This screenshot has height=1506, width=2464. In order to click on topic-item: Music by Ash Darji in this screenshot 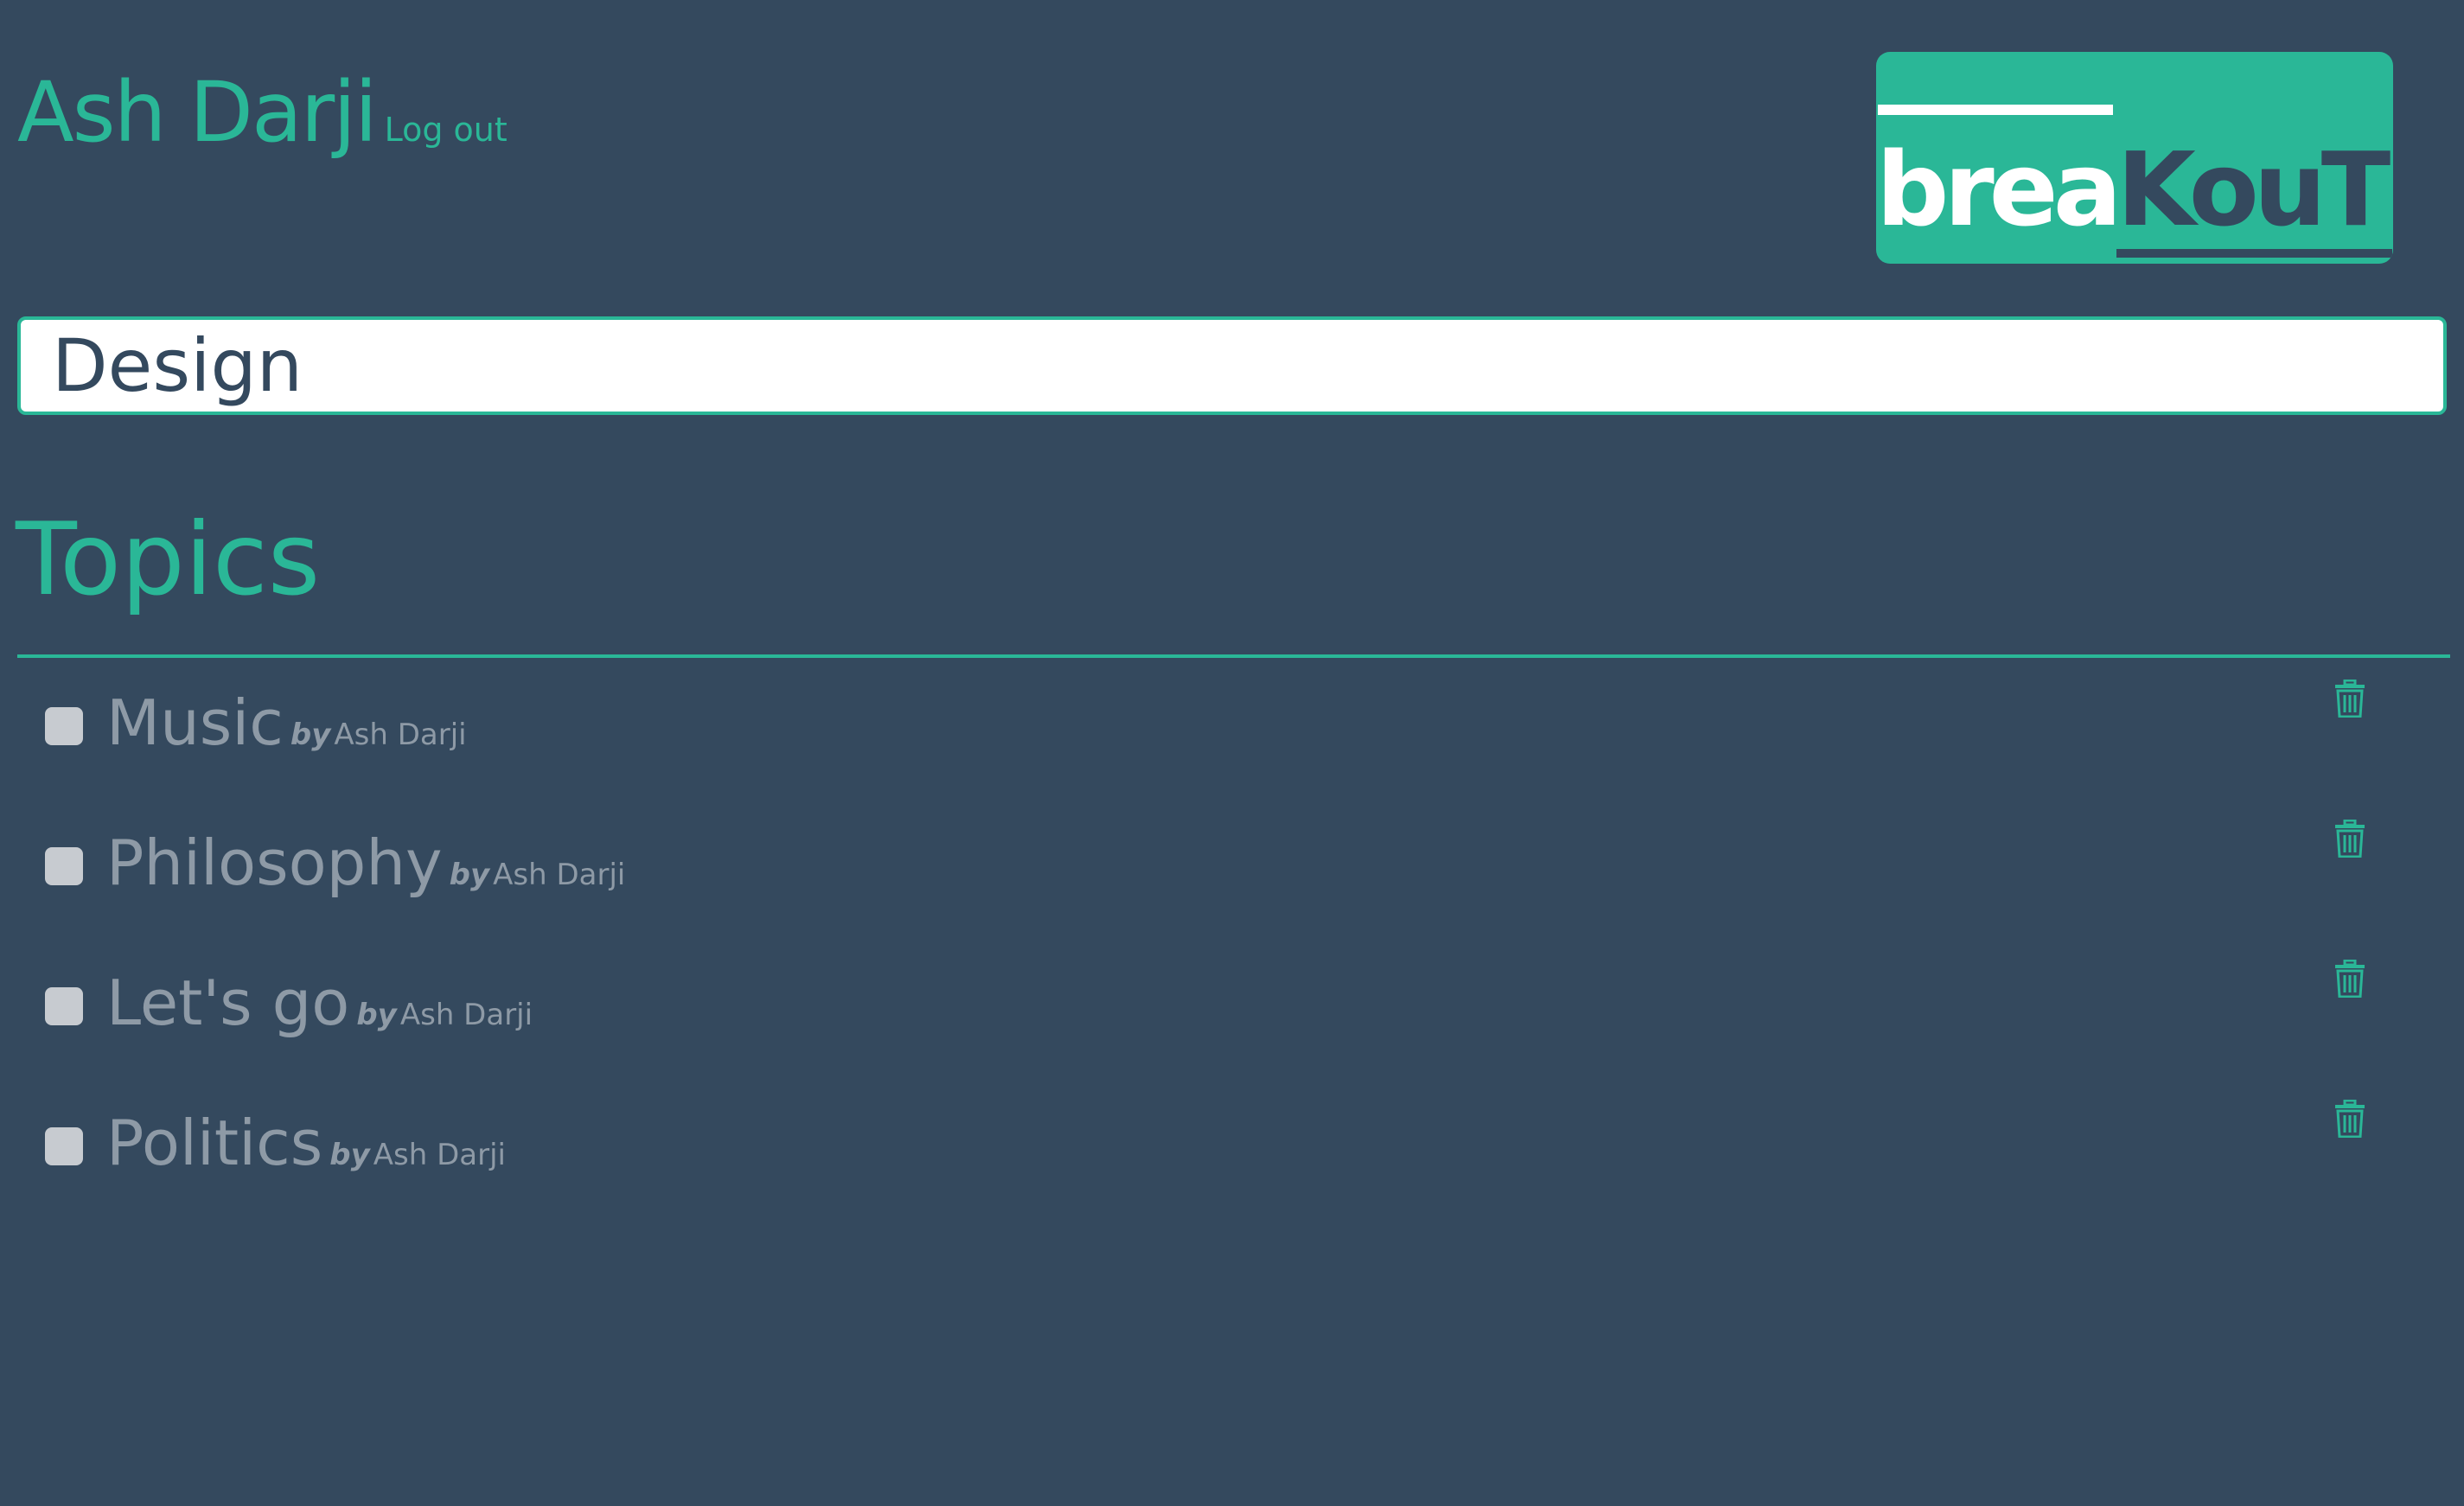, I will do `click(1232, 729)`.